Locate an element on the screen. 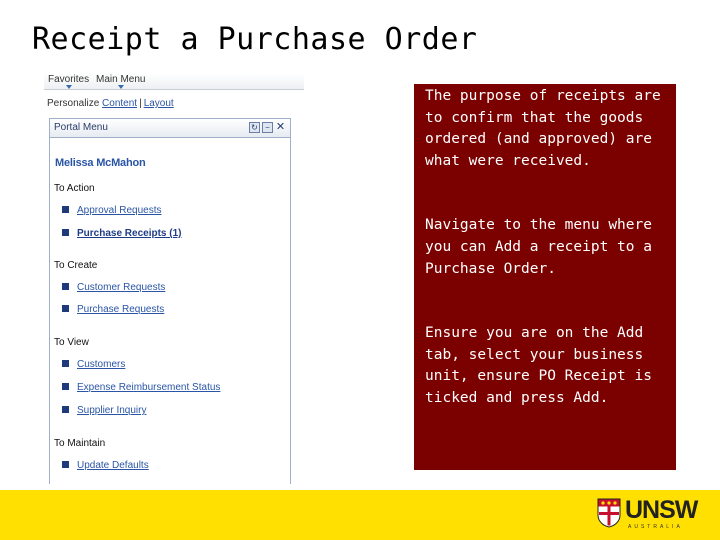 The height and width of the screenshot is (540, 720). personalize-content-link: Content is located at coordinates (119, 103).